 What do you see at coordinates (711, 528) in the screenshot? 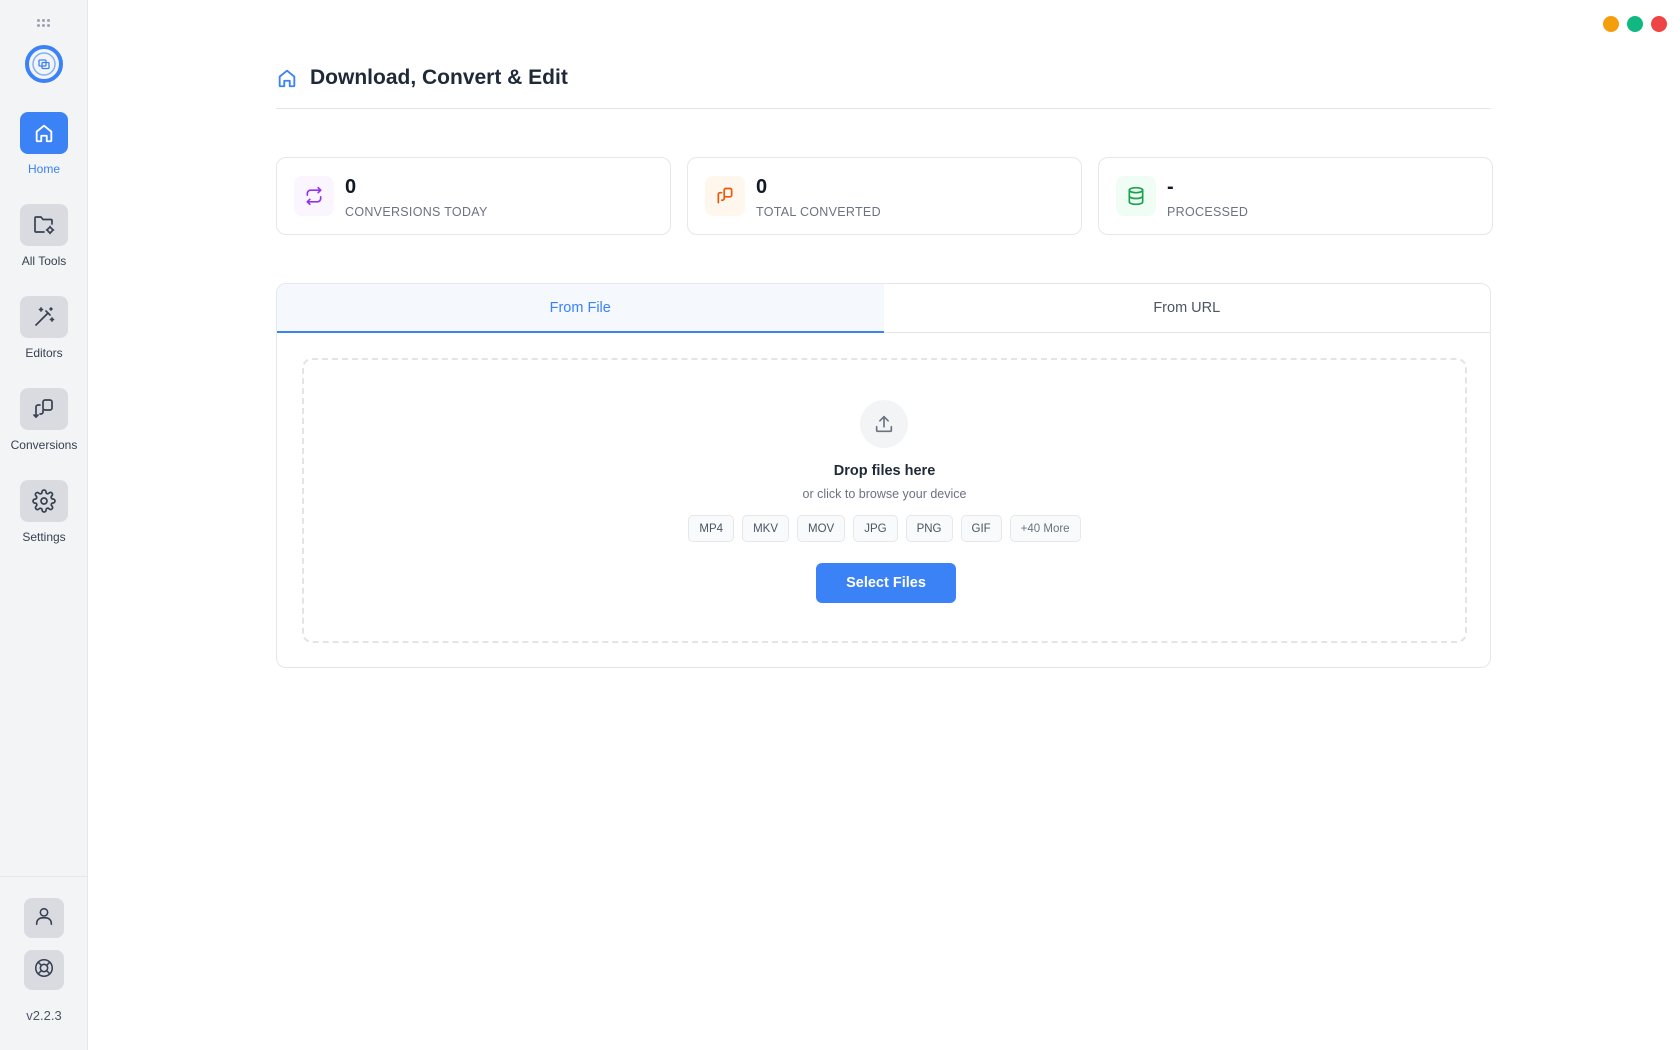
I see `format-badge: MP4` at bounding box center [711, 528].